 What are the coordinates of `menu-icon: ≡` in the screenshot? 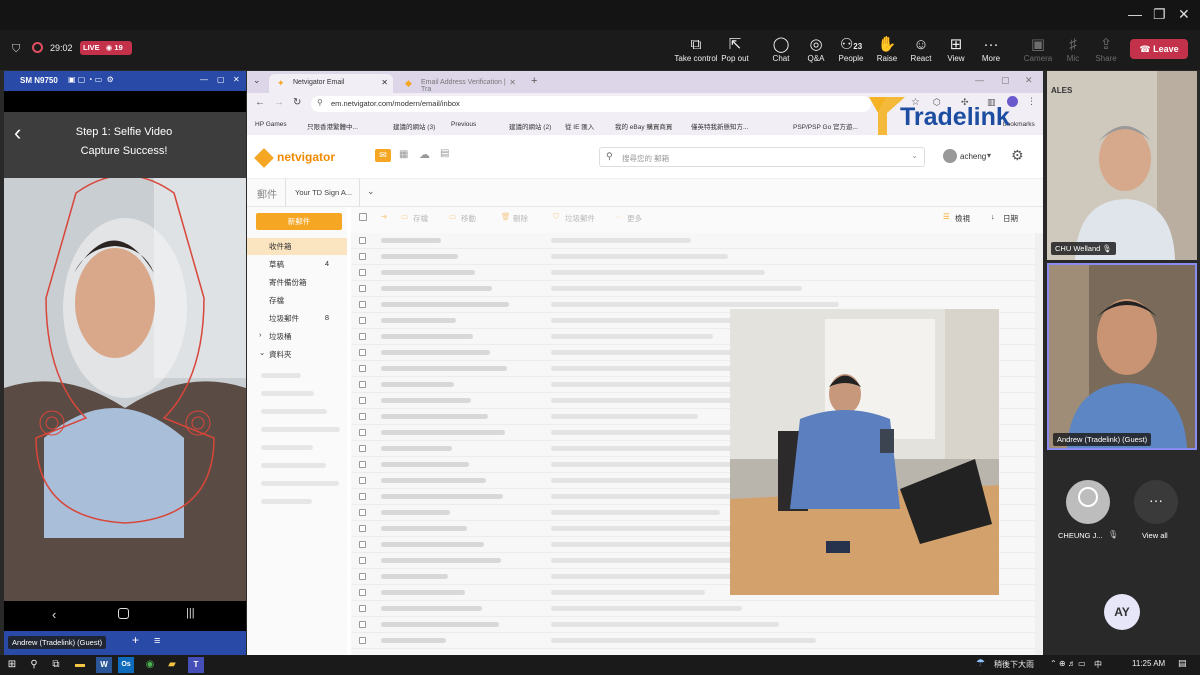 It's located at (157, 641).